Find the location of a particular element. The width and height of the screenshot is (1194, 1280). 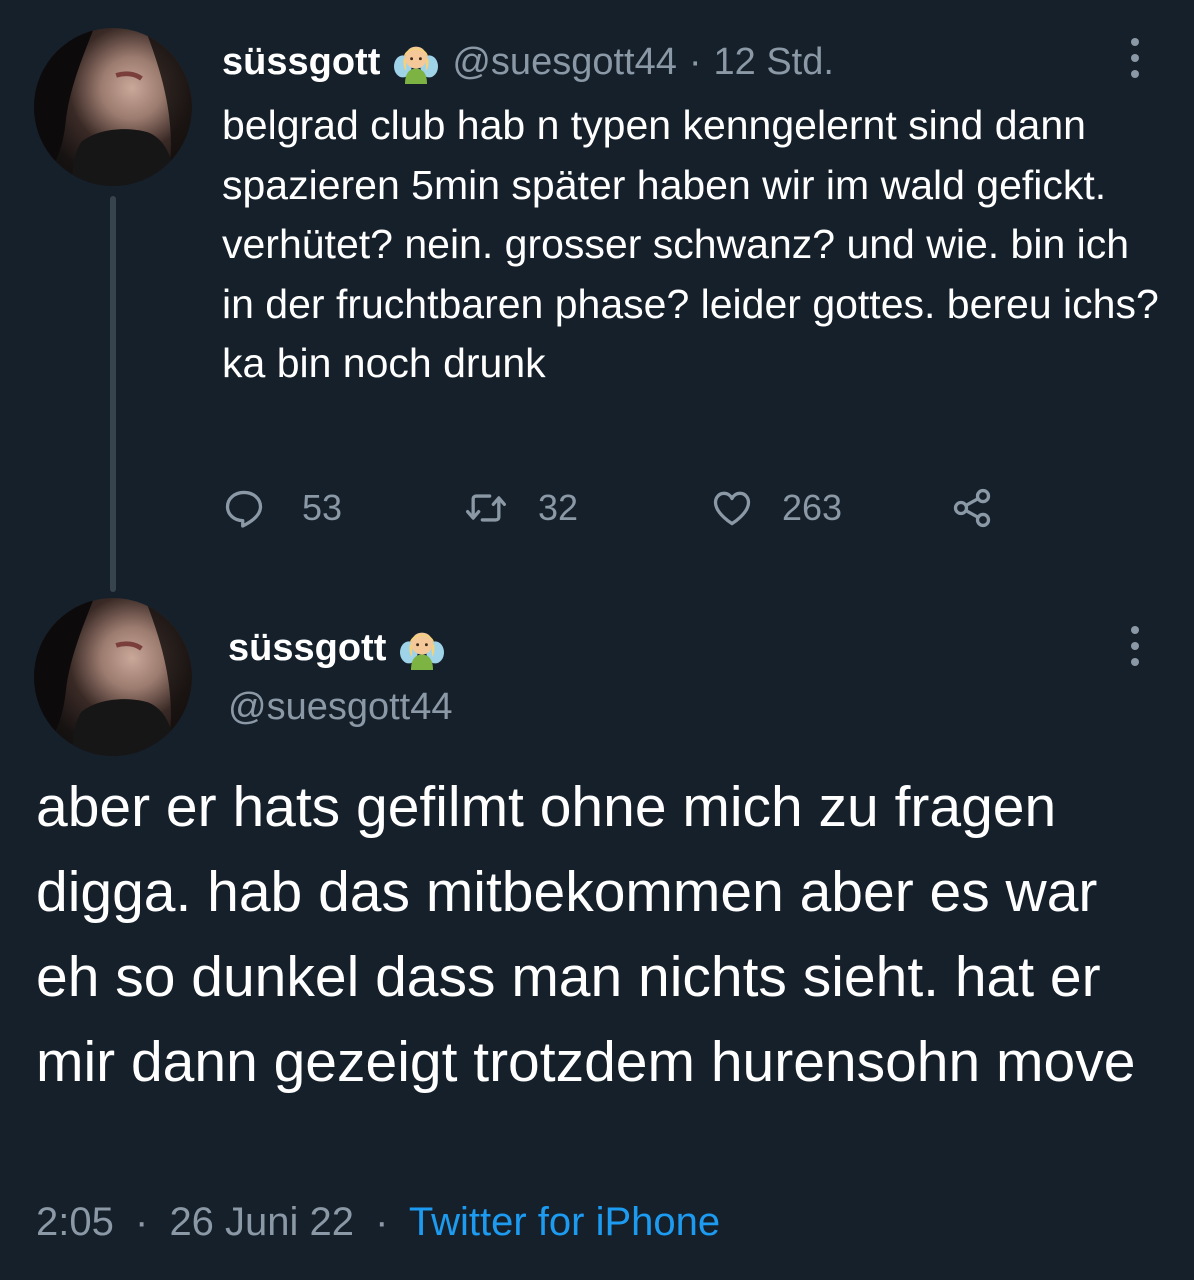

tweet1-header: süssgott @suesgott44 · 12 Std. is located at coordinates (528, 62).